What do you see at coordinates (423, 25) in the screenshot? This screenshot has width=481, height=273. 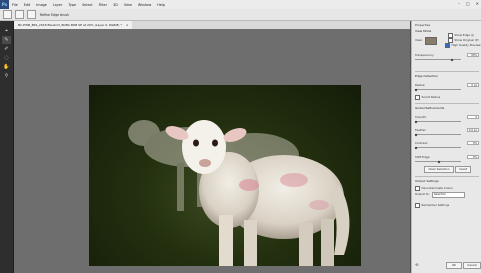 I see `panel-title: Properties` at bounding box center [423, 25].